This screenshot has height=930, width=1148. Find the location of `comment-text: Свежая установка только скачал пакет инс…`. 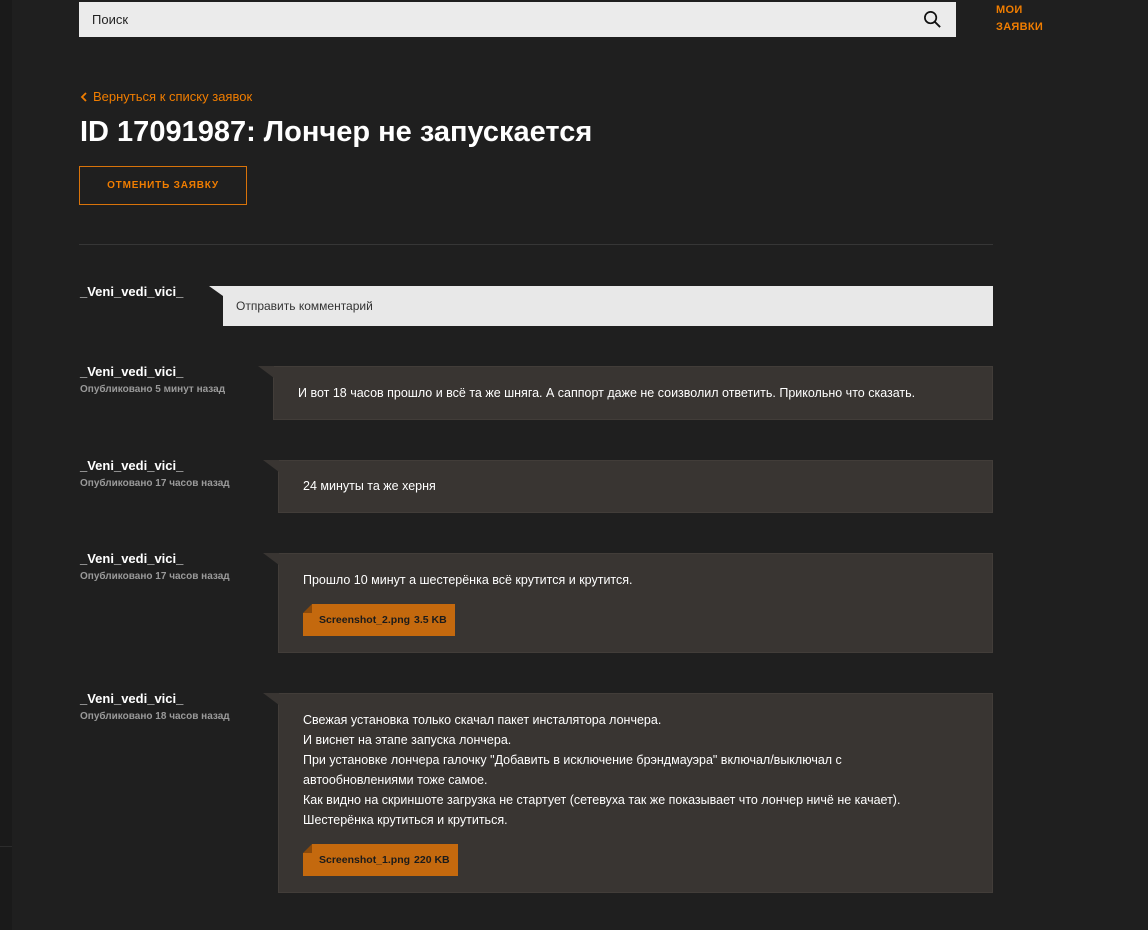

comment-text: Свежая установка только скачал пакет инс… is located at coordinates (602, 770).